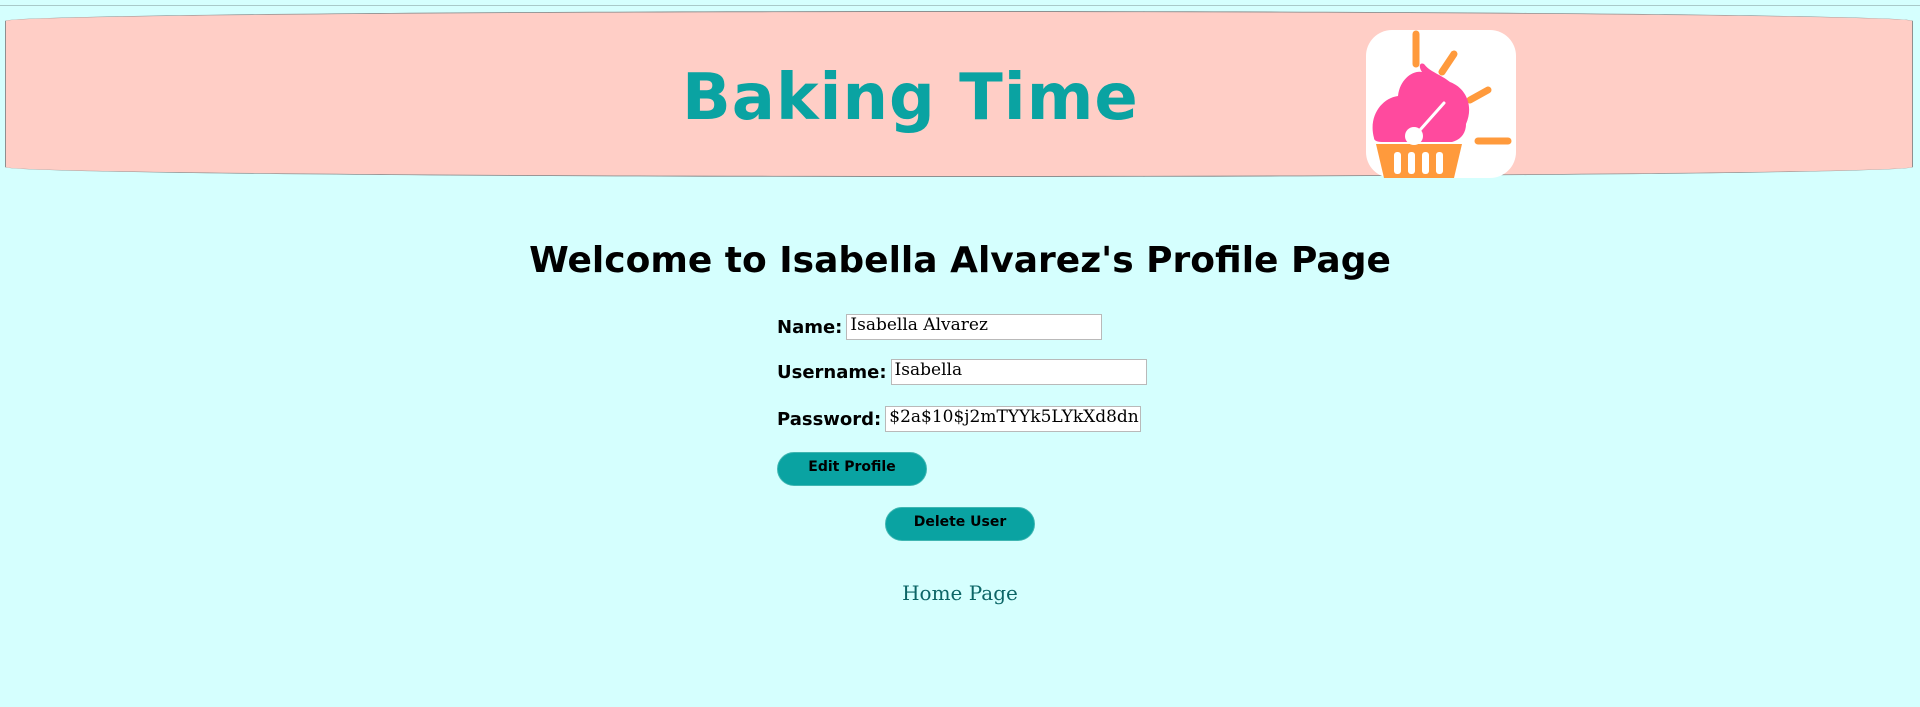 This screenshot has width=1920, height=707. What do you see at coordinates (910, 98) in the screenshot?
I see `site-title: Baking Time` at bounding box center [910, 98].